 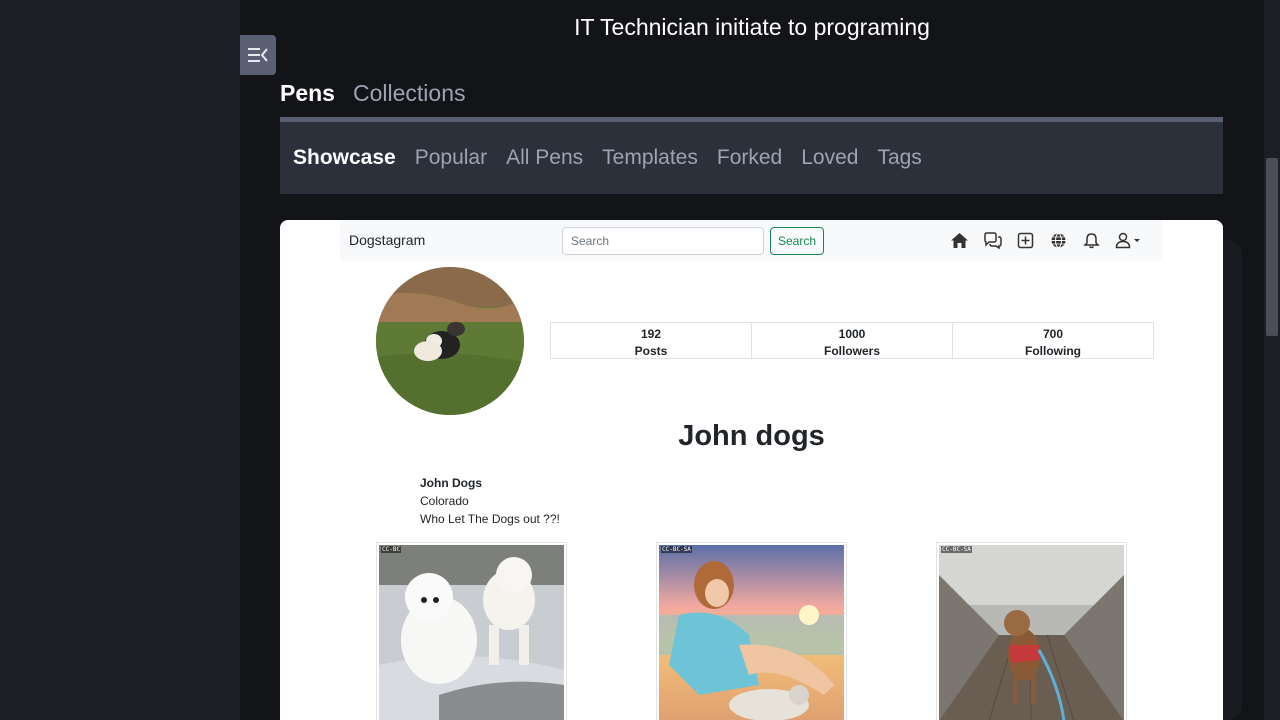 I want to click on post-license-badge: CC-BC, so click(x=391, y=549).